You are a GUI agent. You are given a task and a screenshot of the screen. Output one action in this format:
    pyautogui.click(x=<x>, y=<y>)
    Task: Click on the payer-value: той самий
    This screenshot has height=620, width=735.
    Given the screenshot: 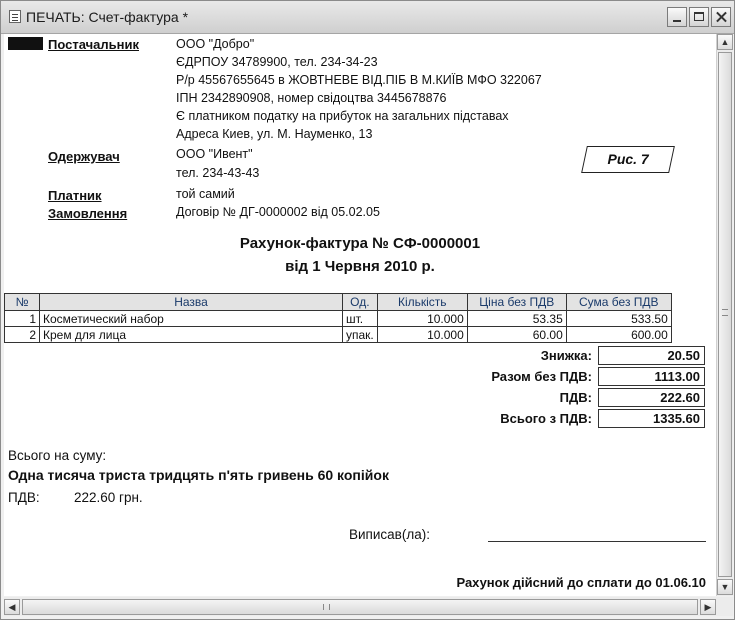 What is the action you would take?
    pyautogui.click(x=205, y=194)
    